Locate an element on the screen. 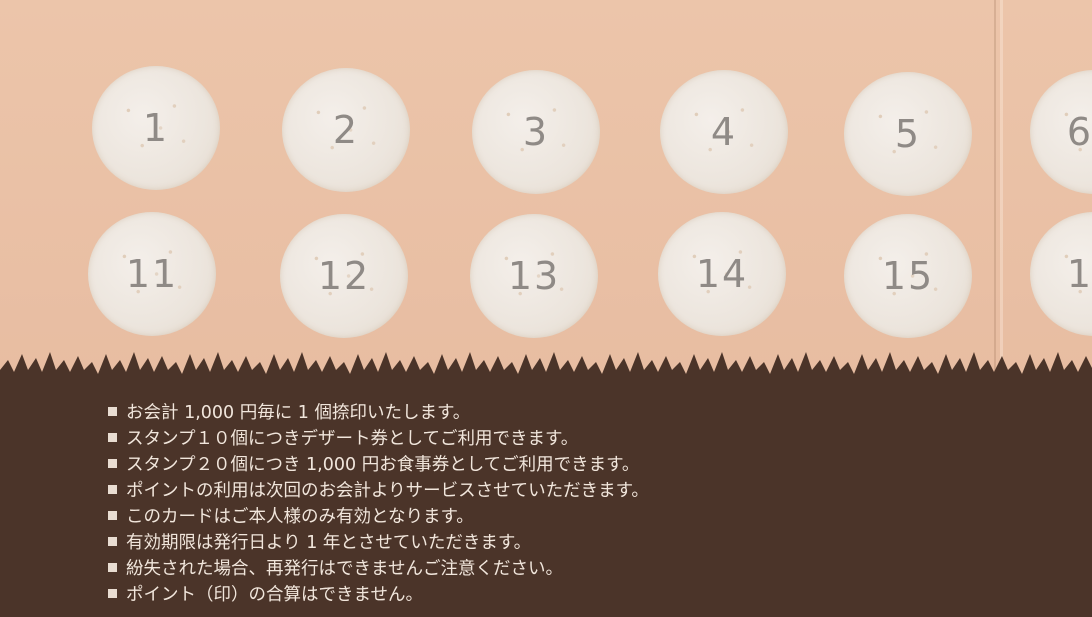  note-text: 有効期限は発行日より 1 年とさせていただきます。 is located at coordinates (329, 542).